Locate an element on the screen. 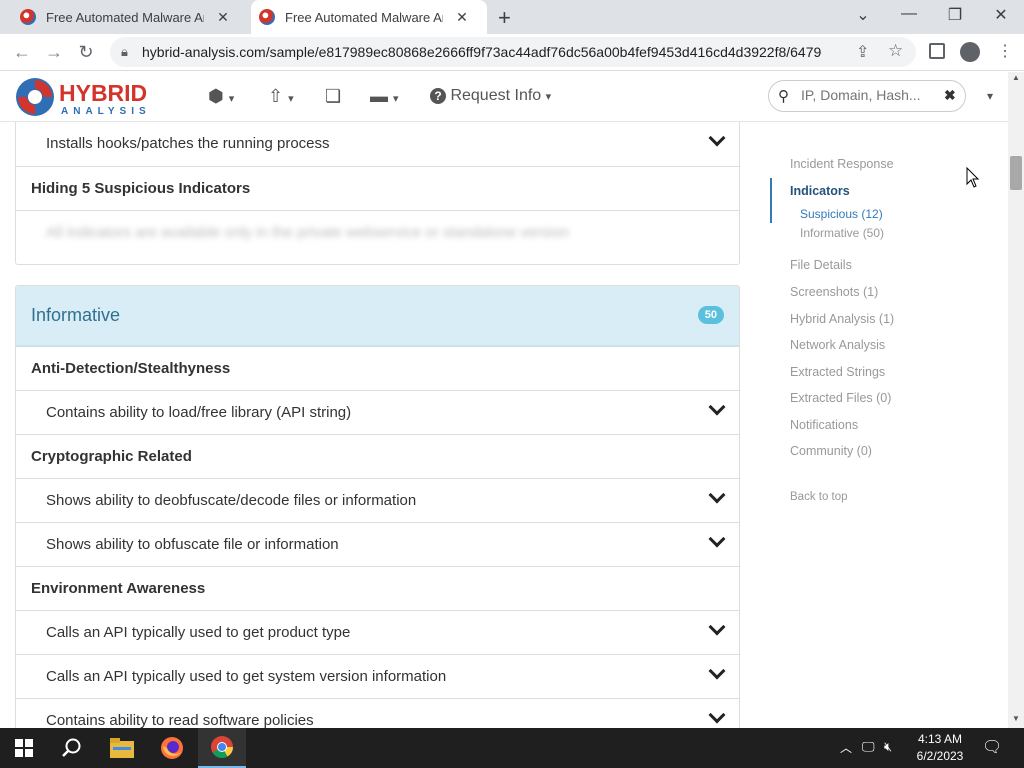 Image resolution: width=1024 pixels, height=768 pixels. logo-wordmark-top: HYBRID is located at coordinates (103, 93).